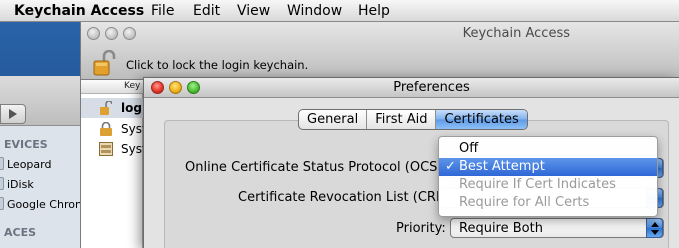 The height and width of the screenshot is (248, 679). I want to click on menu-item-require-for-all-certs: Require for All Certs, so click(548, 203).